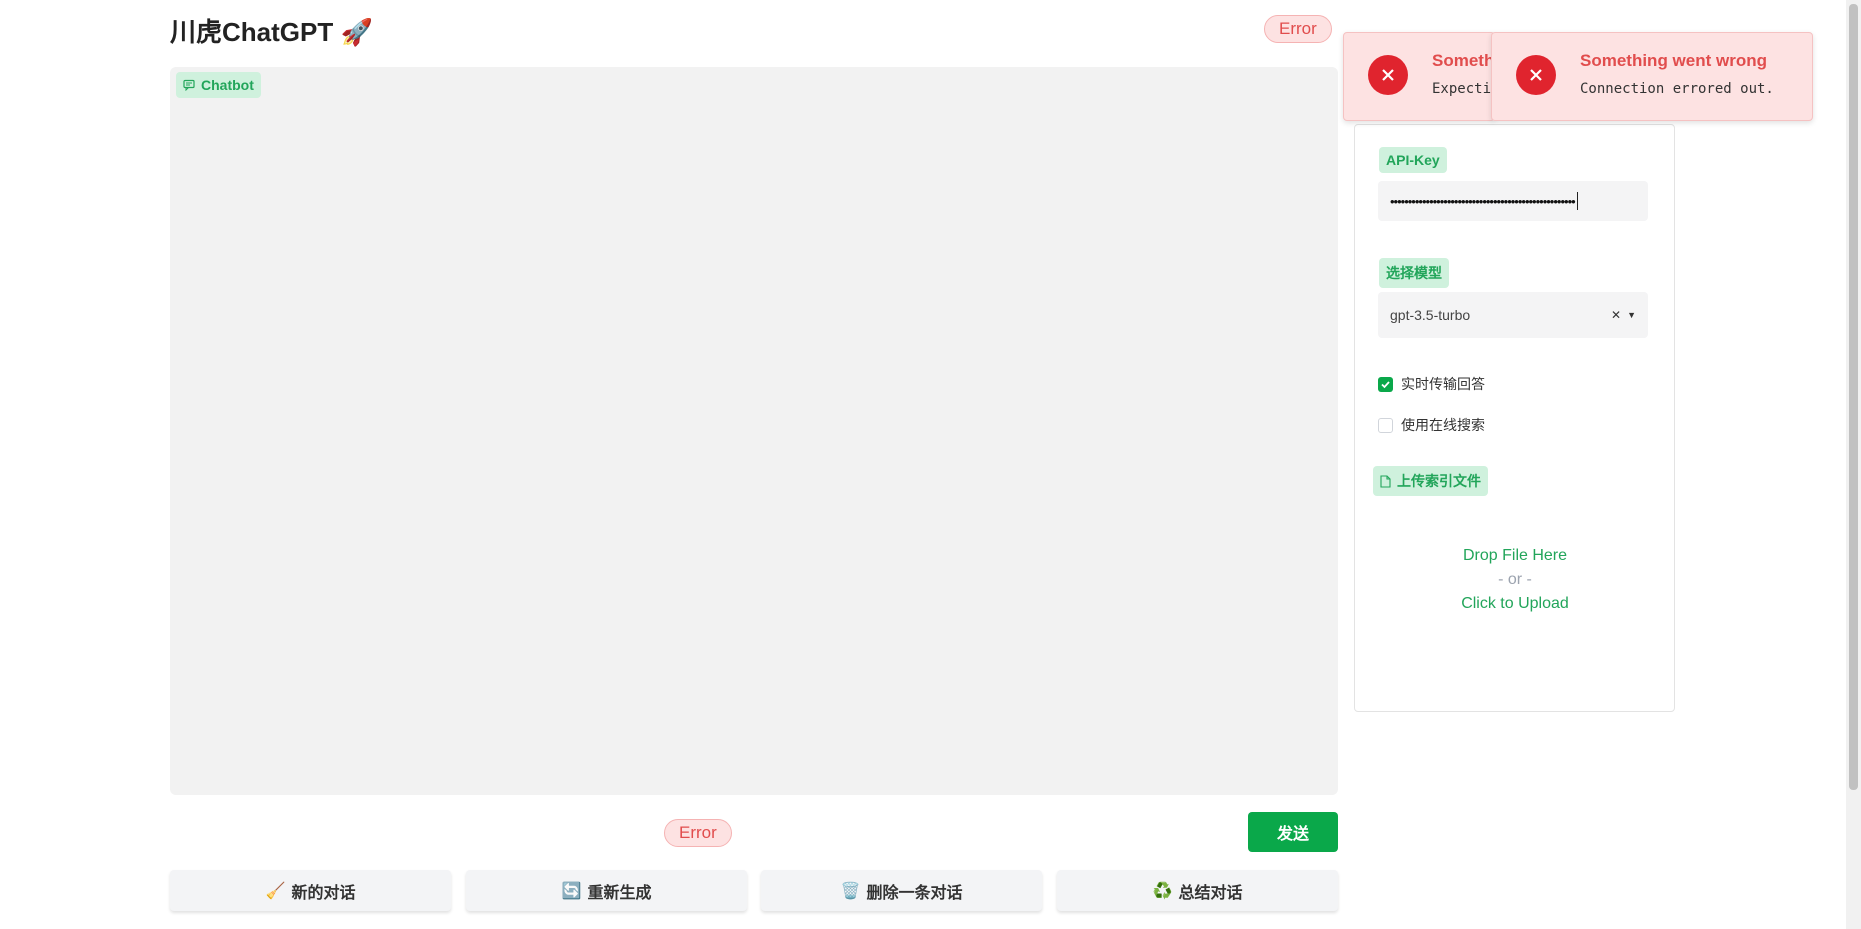 The width and height of the screenshot is (1861, 929). What do you see at coordinates (275, 891) in the screenshot?
I see `broom-icon: 🧹` at bounding box center [275, 891].